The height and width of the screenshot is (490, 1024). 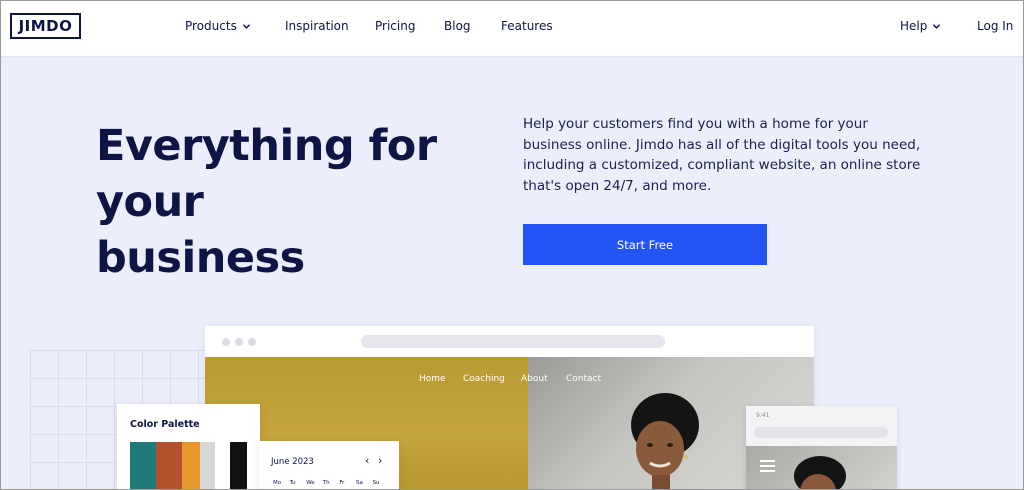 What do you see at coordinates (342, 483) in the screenshot?
I see `weekday-label: Fr` at bounding box center [342, 483].